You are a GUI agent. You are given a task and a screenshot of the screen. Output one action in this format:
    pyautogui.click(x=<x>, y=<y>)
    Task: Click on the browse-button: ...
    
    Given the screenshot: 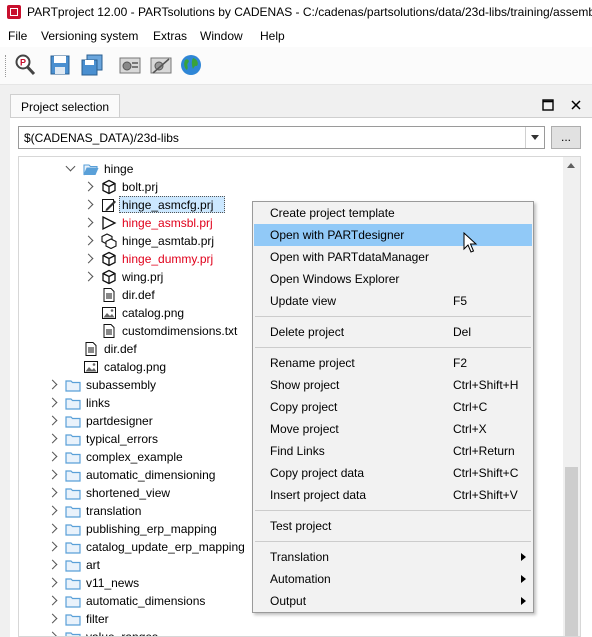 What is the action you would take?
    pyautogui.click(x=566, y=137)
    